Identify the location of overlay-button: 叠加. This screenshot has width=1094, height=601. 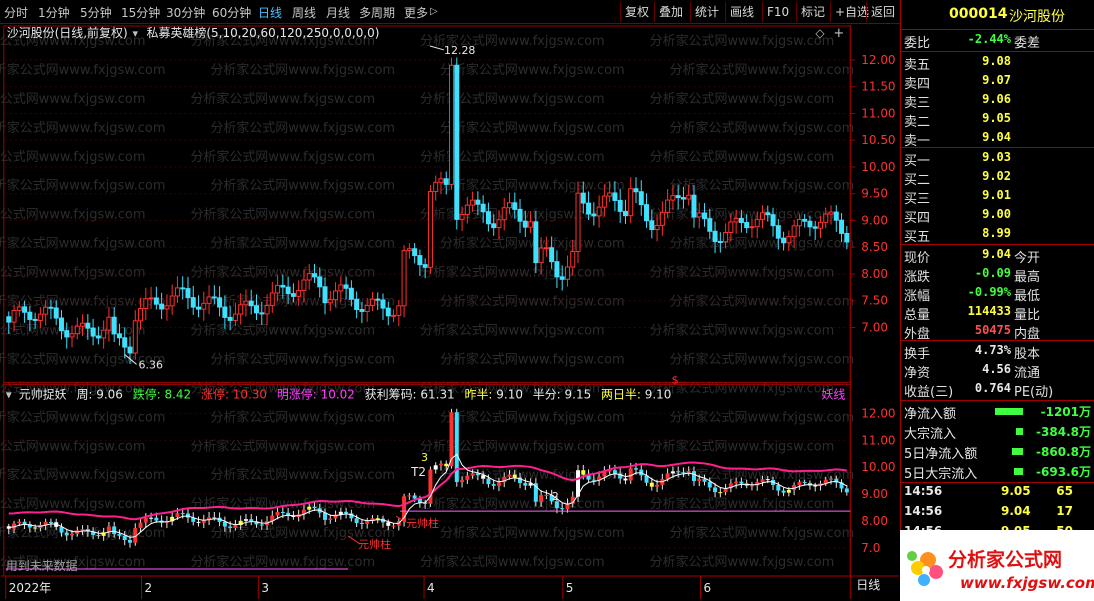
(670, 12).